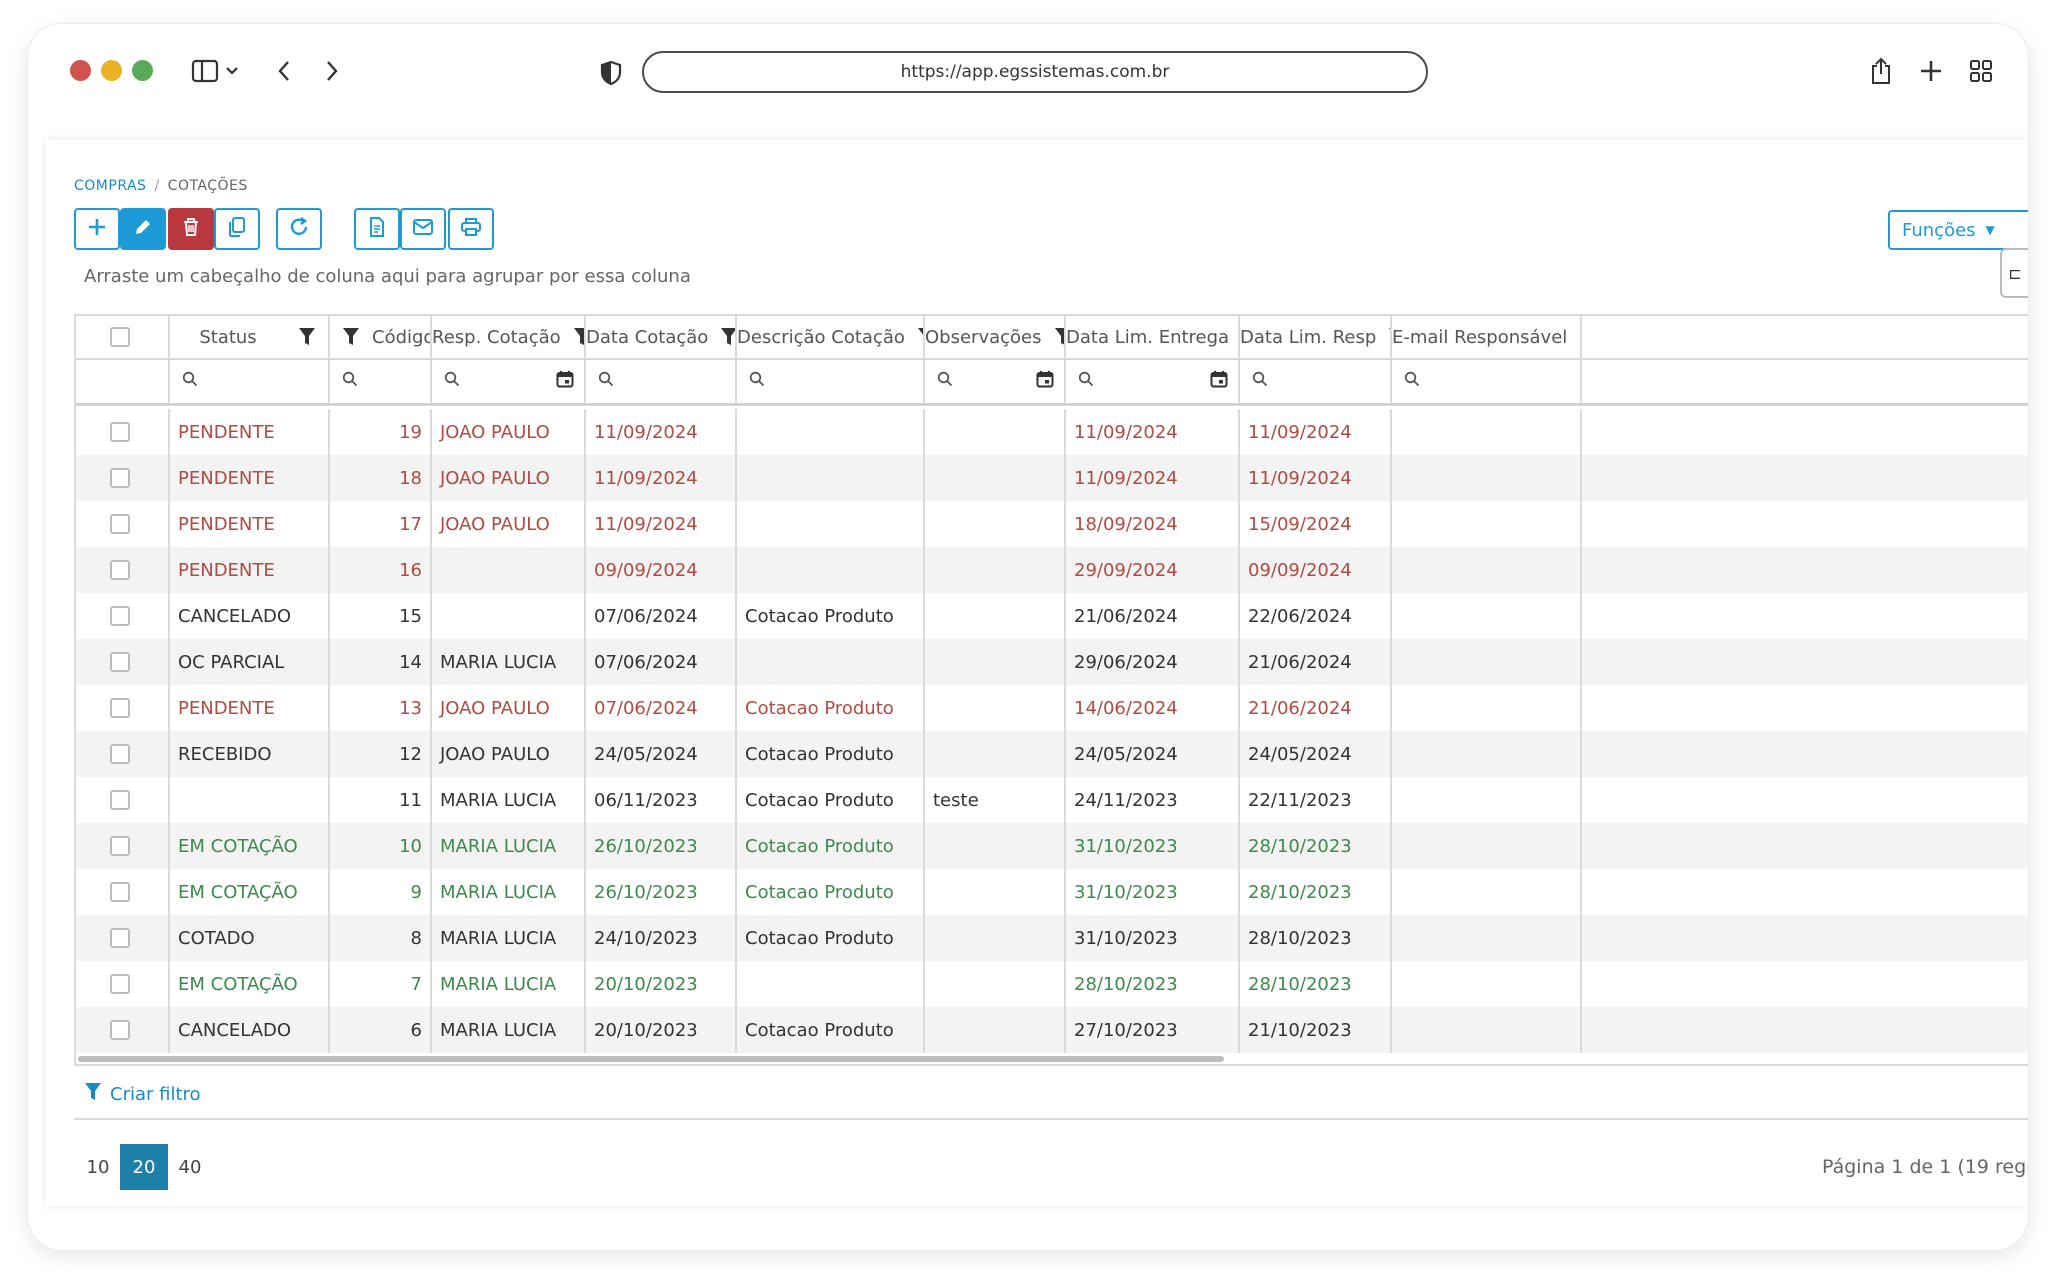  What do you see at coordinates (1308, 337) in the screenshot?
I see `column-header-label: Data Lim. Resp` at bounding box center [1308, 337].